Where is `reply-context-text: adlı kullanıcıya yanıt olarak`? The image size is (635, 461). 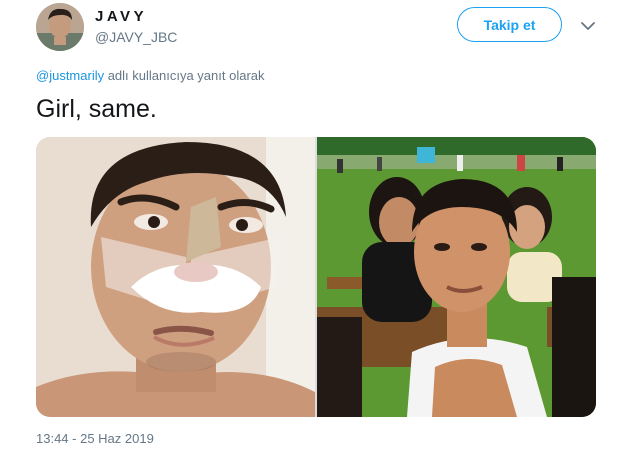
reply-context-text: adlı kullanıcıya yanıt olarak is located at coordinates (184, 75).